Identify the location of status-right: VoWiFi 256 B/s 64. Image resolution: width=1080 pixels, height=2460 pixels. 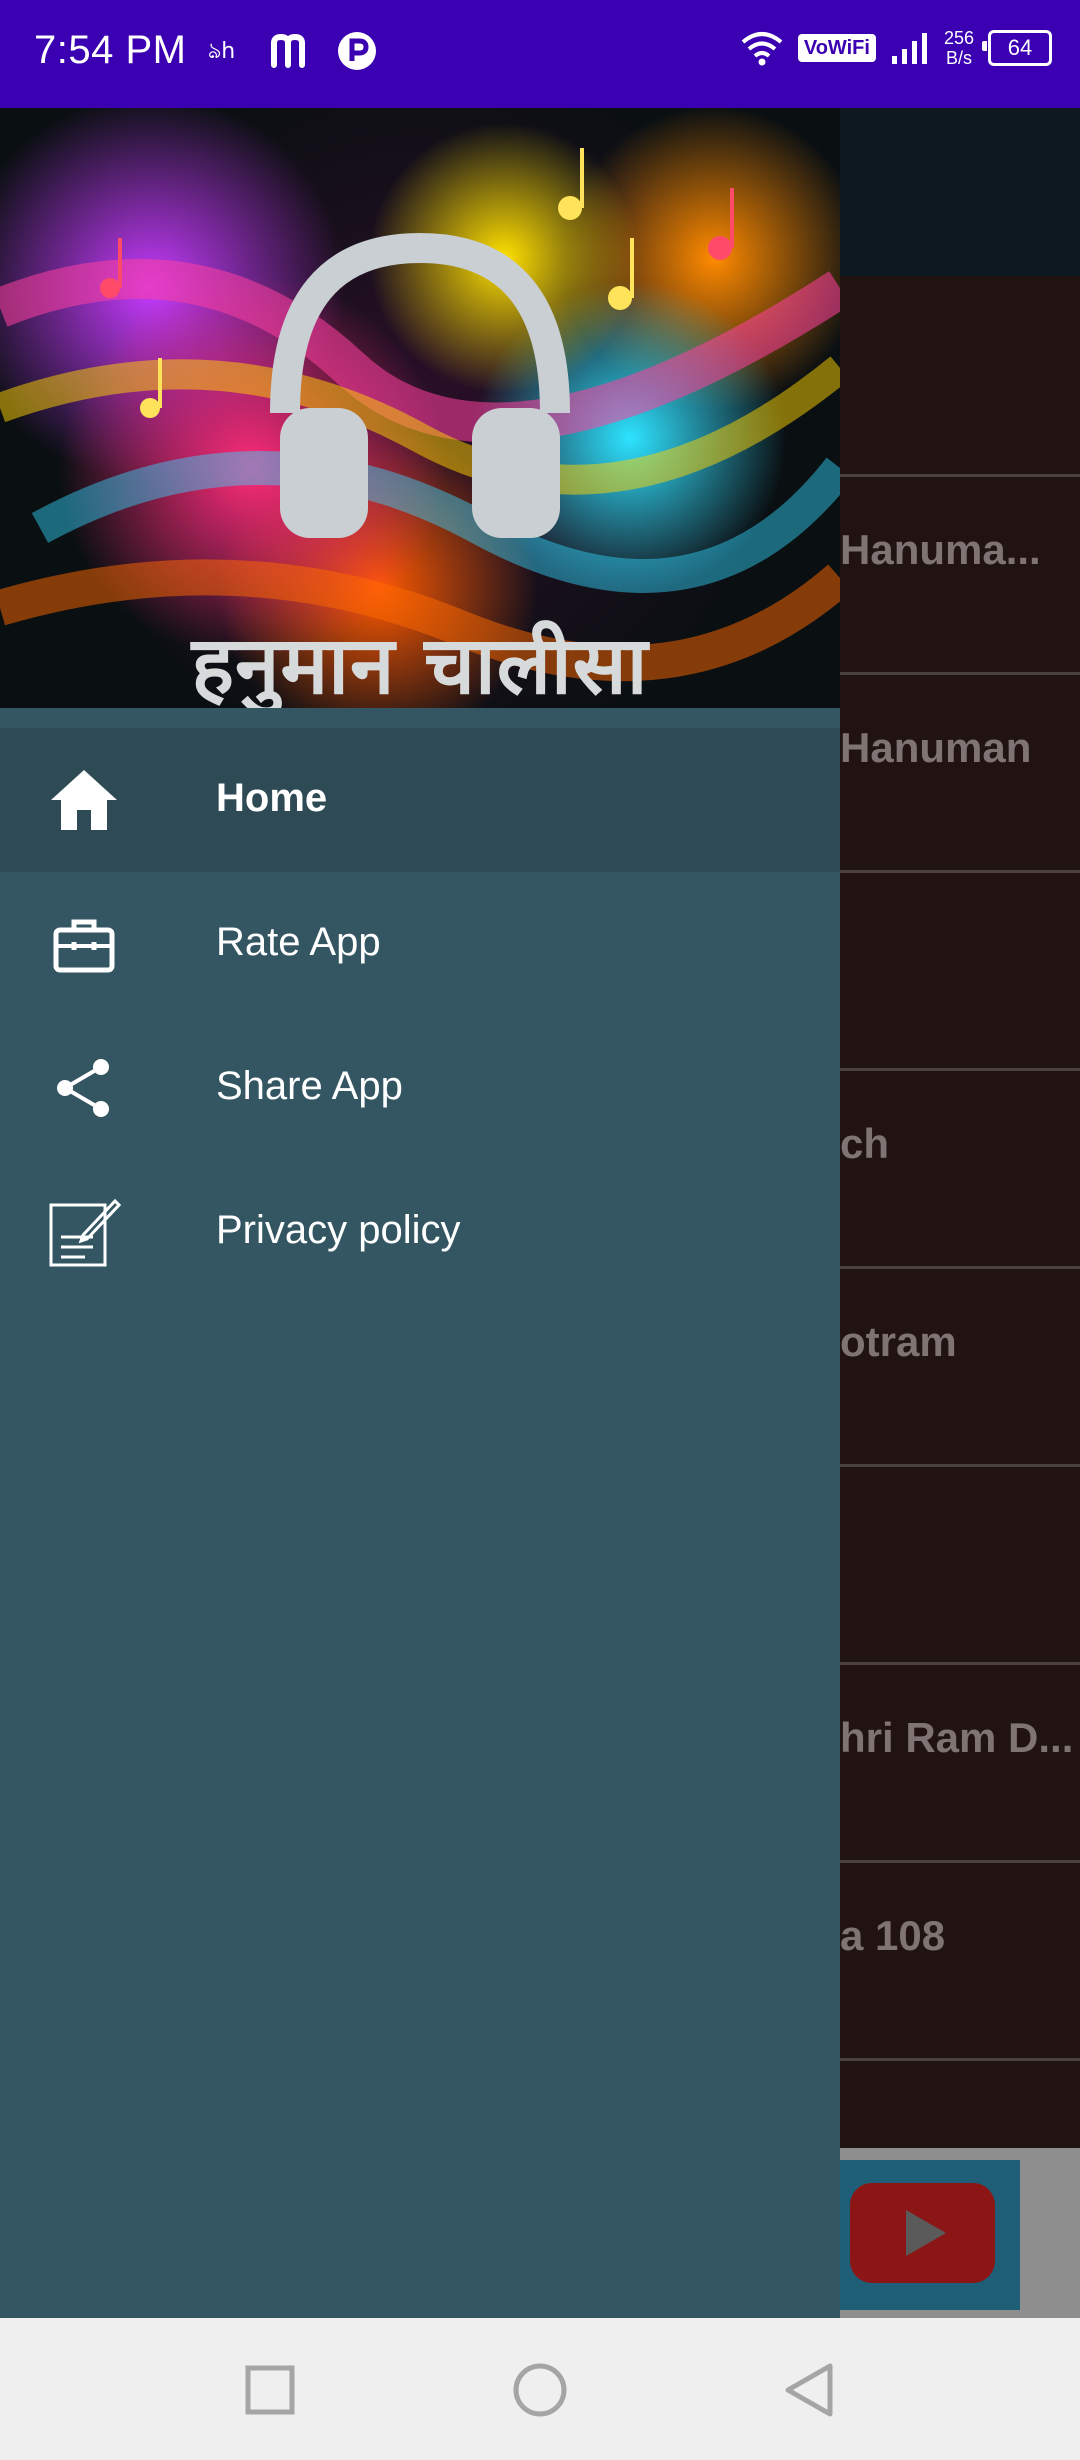
(896, 48).